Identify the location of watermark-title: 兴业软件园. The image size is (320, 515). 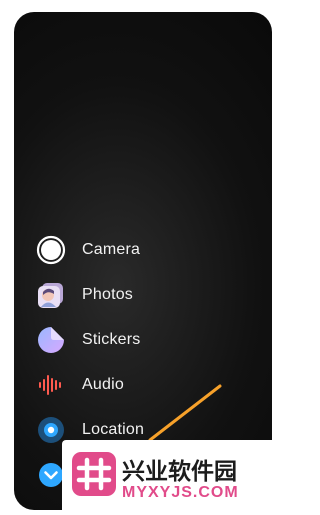
(179, 472).